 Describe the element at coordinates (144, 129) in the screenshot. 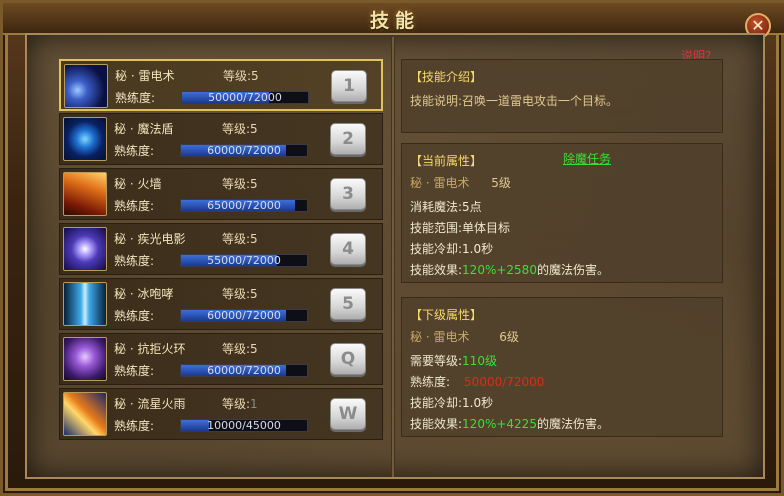

I see `skill-name: 秘 · 魔法盾` at that location.